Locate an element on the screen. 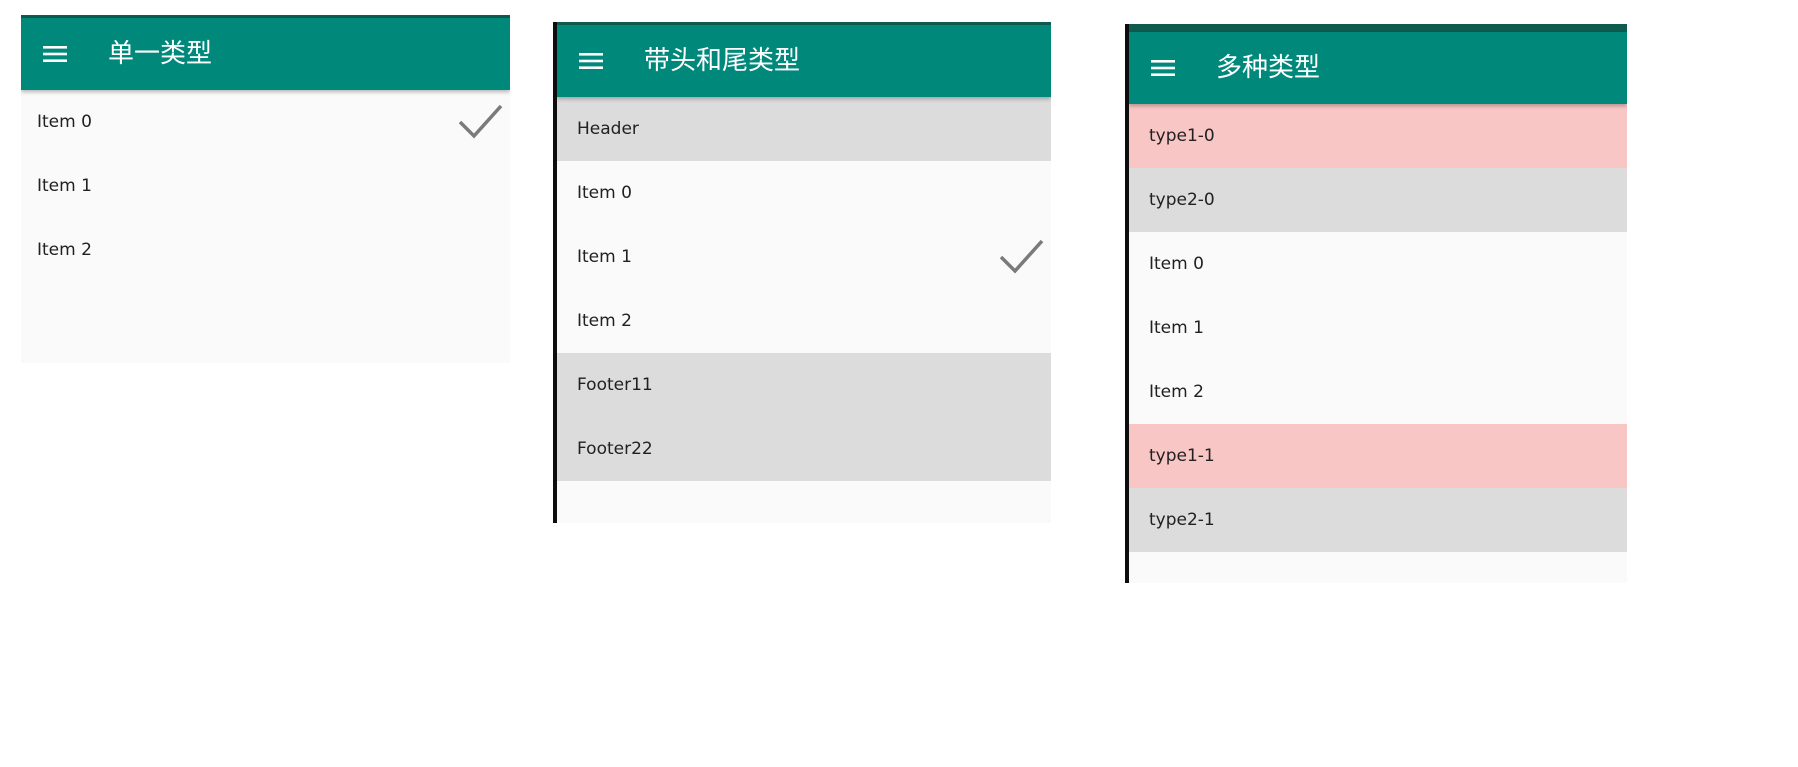 The image size is (1798, 767). list-footer: Footer11 is located at coordinates (804, 385).